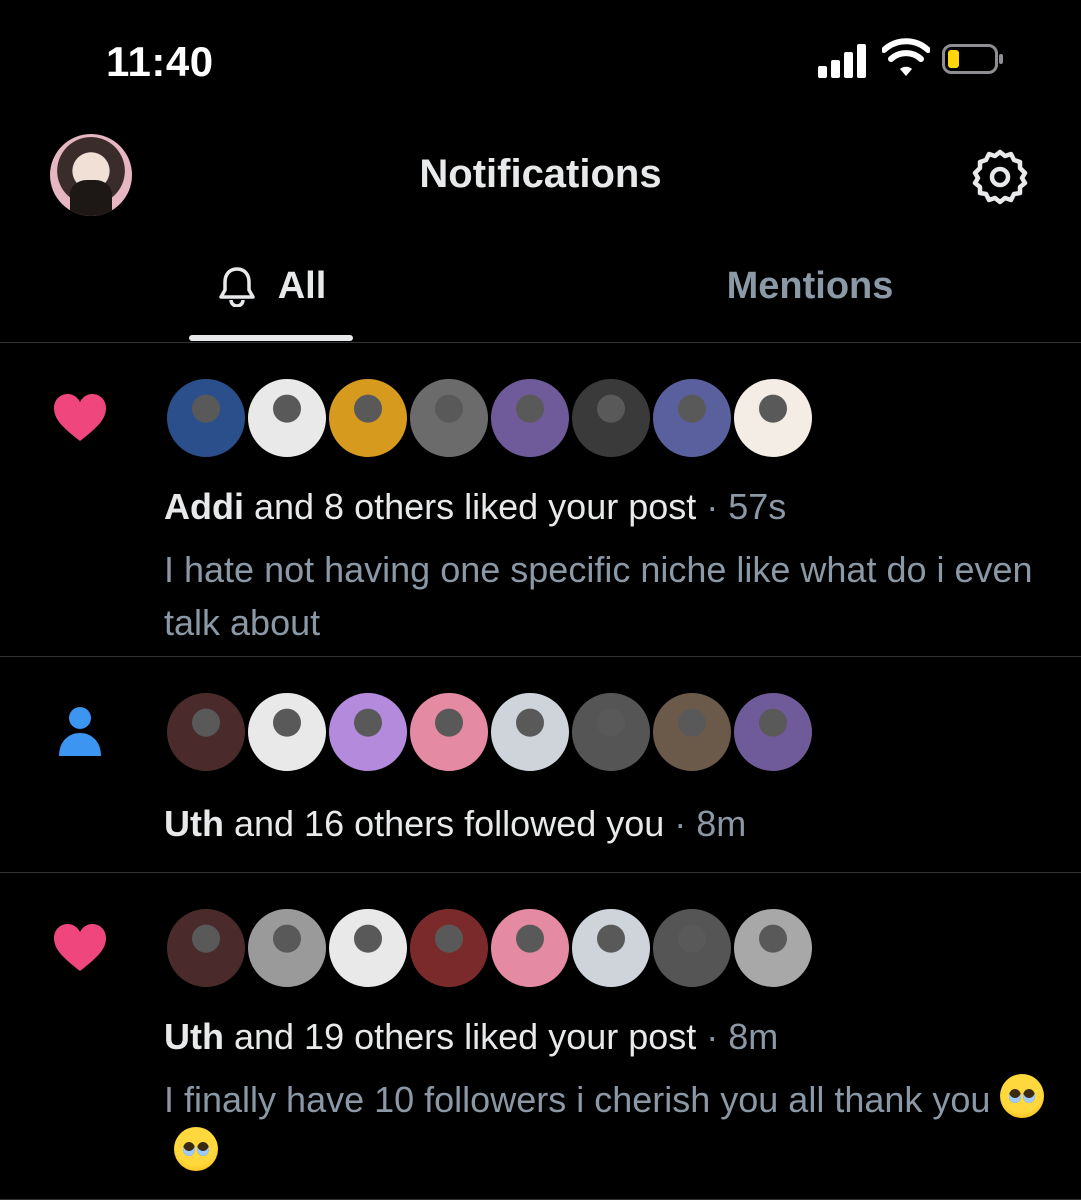 Image resolution: width=1081 pixels, height=1200 pixels. Describe the element at coordinates (972, 59) in the screenshot. I see `battery-icon` at that location.